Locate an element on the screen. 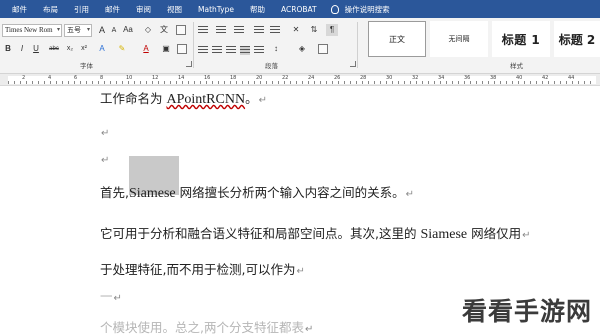  watermark-logo: 看看手游网 is located at coordinates (526, 311).